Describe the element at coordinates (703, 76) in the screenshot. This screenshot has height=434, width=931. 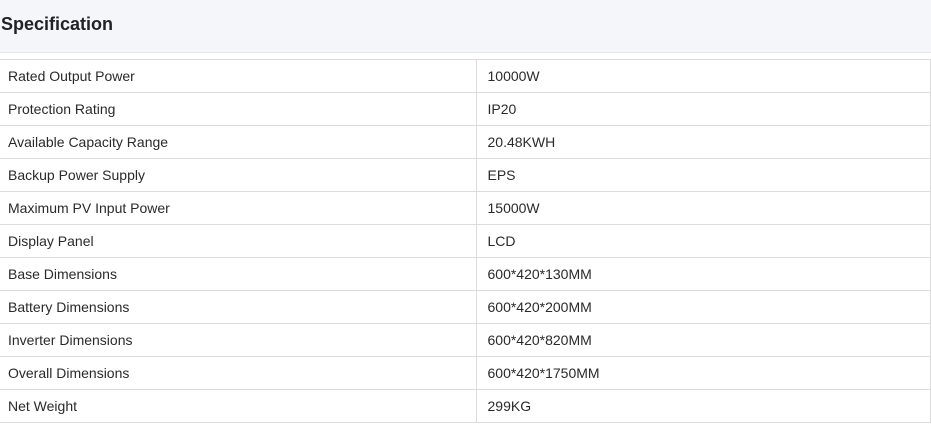
I see `spec-value: 10000W` at that location.